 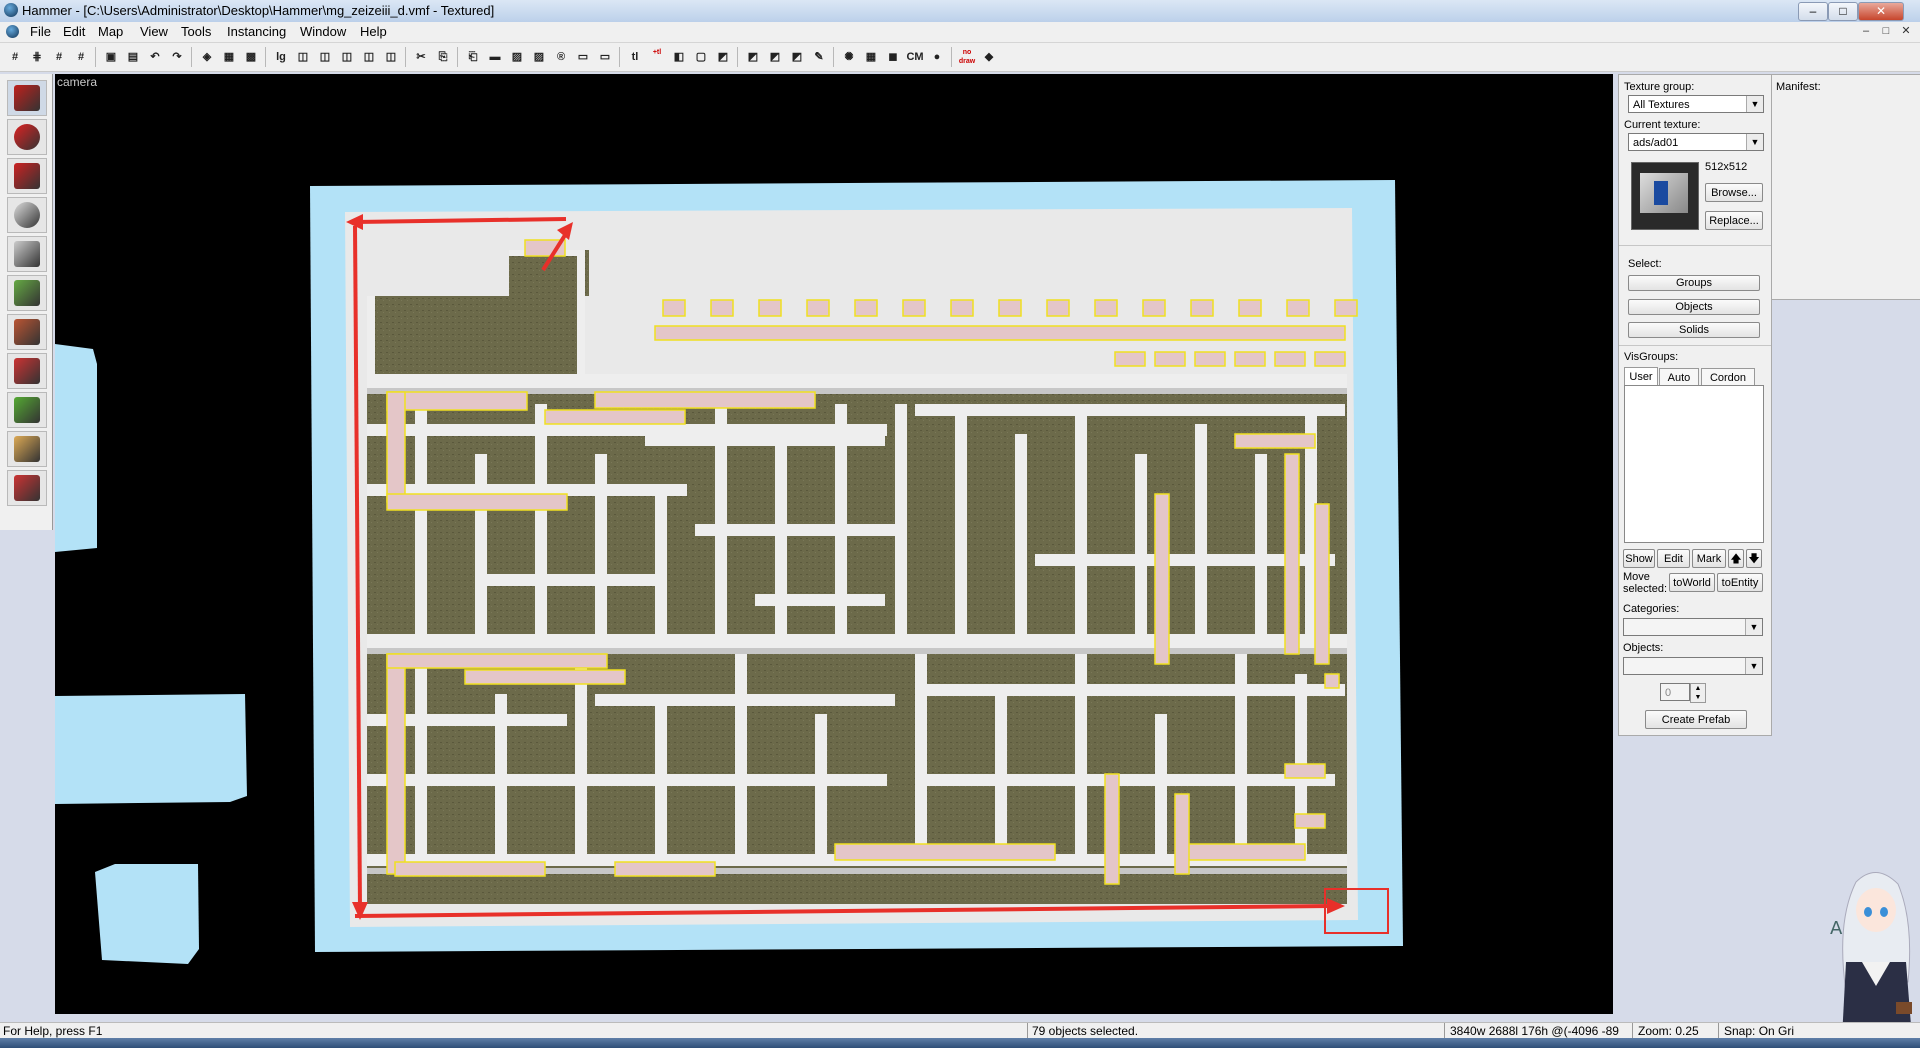 What do you see at coordinates (1696, 719) in the screenshot?
I see `create-prefab-button: Create Prefab` at bounding box center [1696, 719].